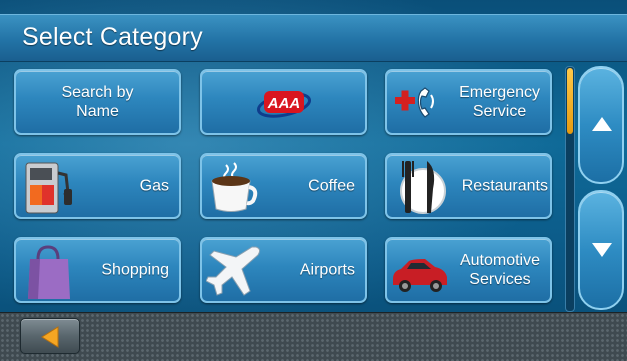 This screenshot has width=627, height=361. Describe the element at coordinates (504, 186) in the screenshot. I see `restaurants-label: Restaurants` at that location.